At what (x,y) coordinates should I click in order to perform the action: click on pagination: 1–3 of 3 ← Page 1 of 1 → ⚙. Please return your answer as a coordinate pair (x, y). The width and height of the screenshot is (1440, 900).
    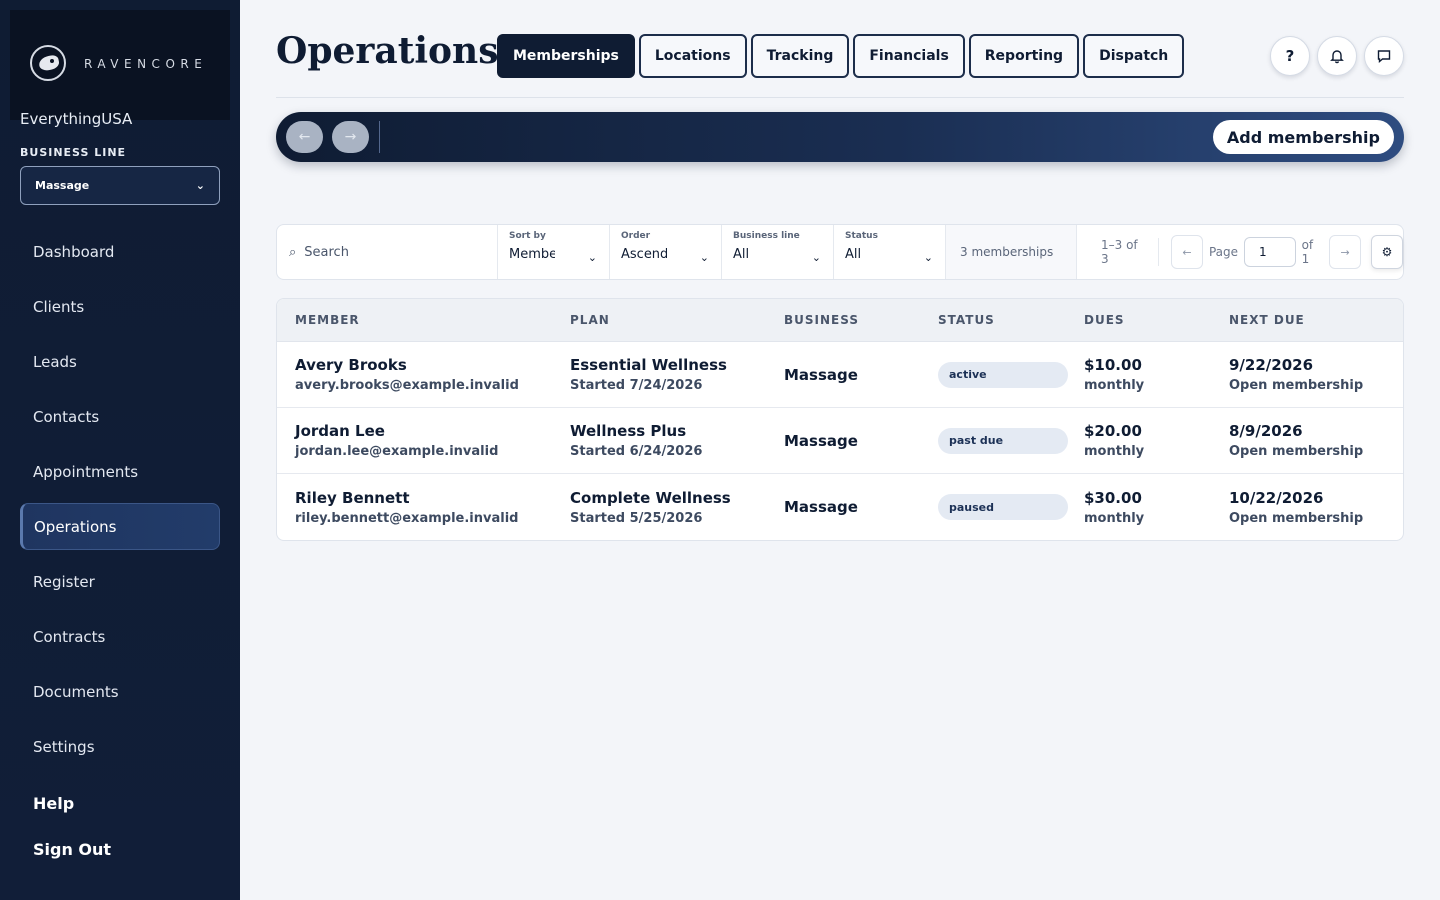
    Looking at the image, I should click on (1240, 252).